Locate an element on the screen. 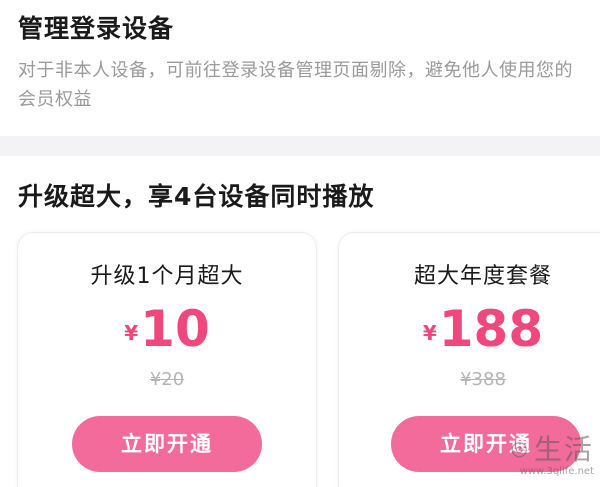 The height and width of the screenshot is (487, 600). upgrade-section: 升级超大，享4台设备同时播放 is located at coordinates (300, 197).